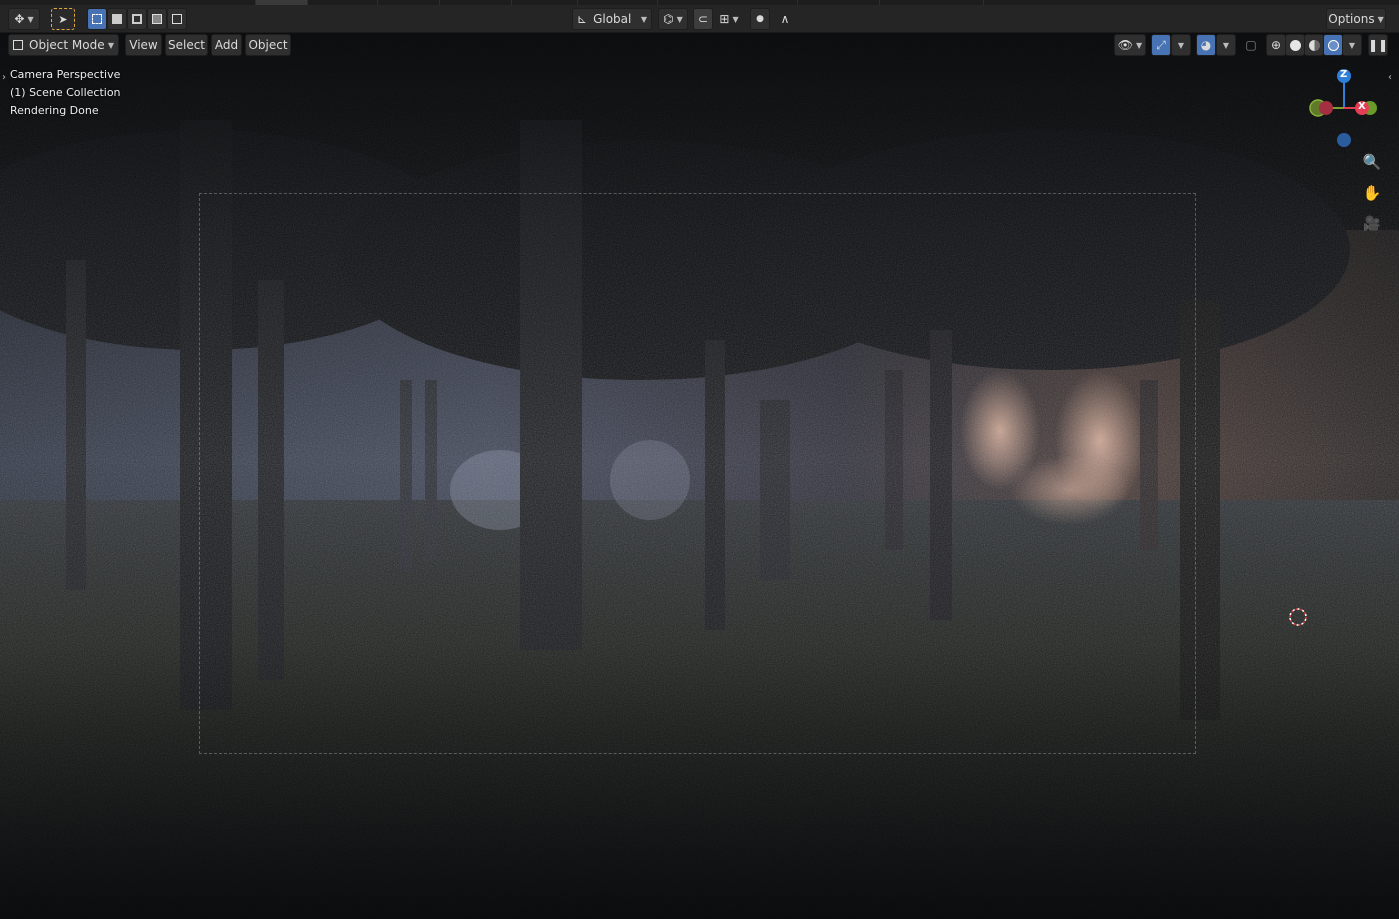 The width and height of the screenshot is (1399, 919). What do you see at coordinates (19, 19) in the screenshot?
I see `cursor-tool-icon: ✥` at bounding box center [19, 19].